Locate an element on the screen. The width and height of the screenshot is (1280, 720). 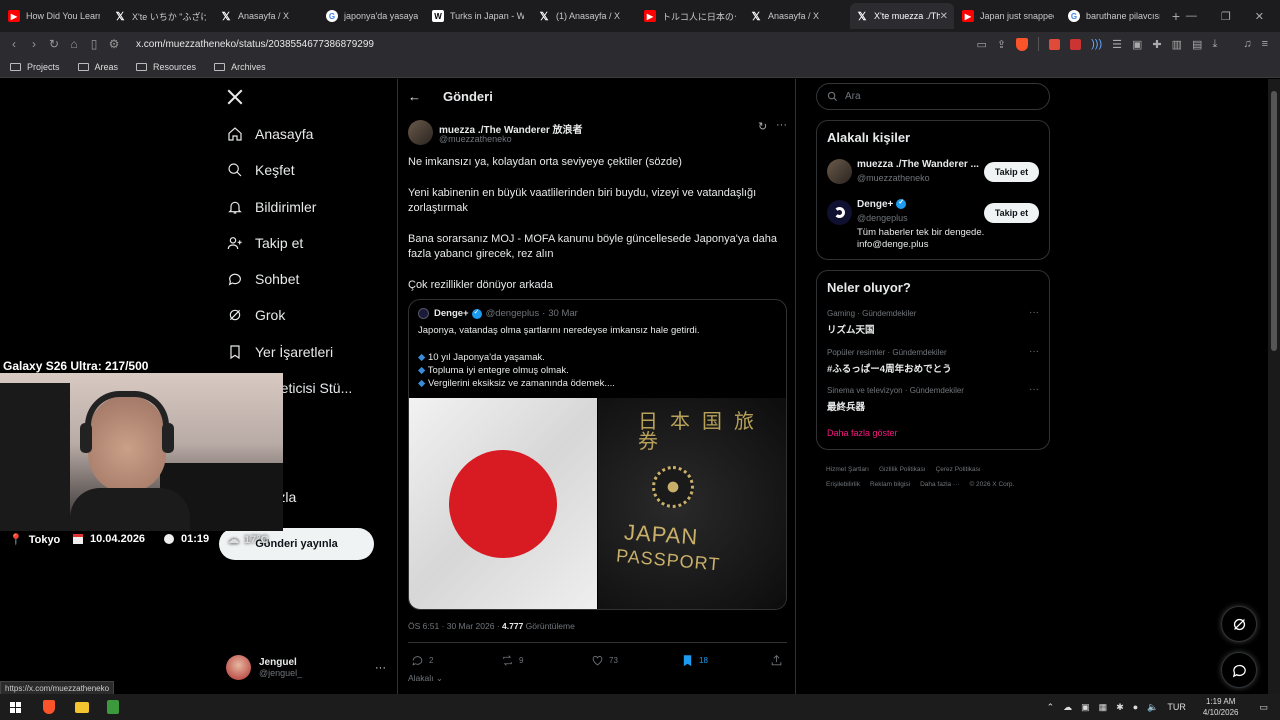
more-options-icon: ··· is located at coordinates (781, 125).